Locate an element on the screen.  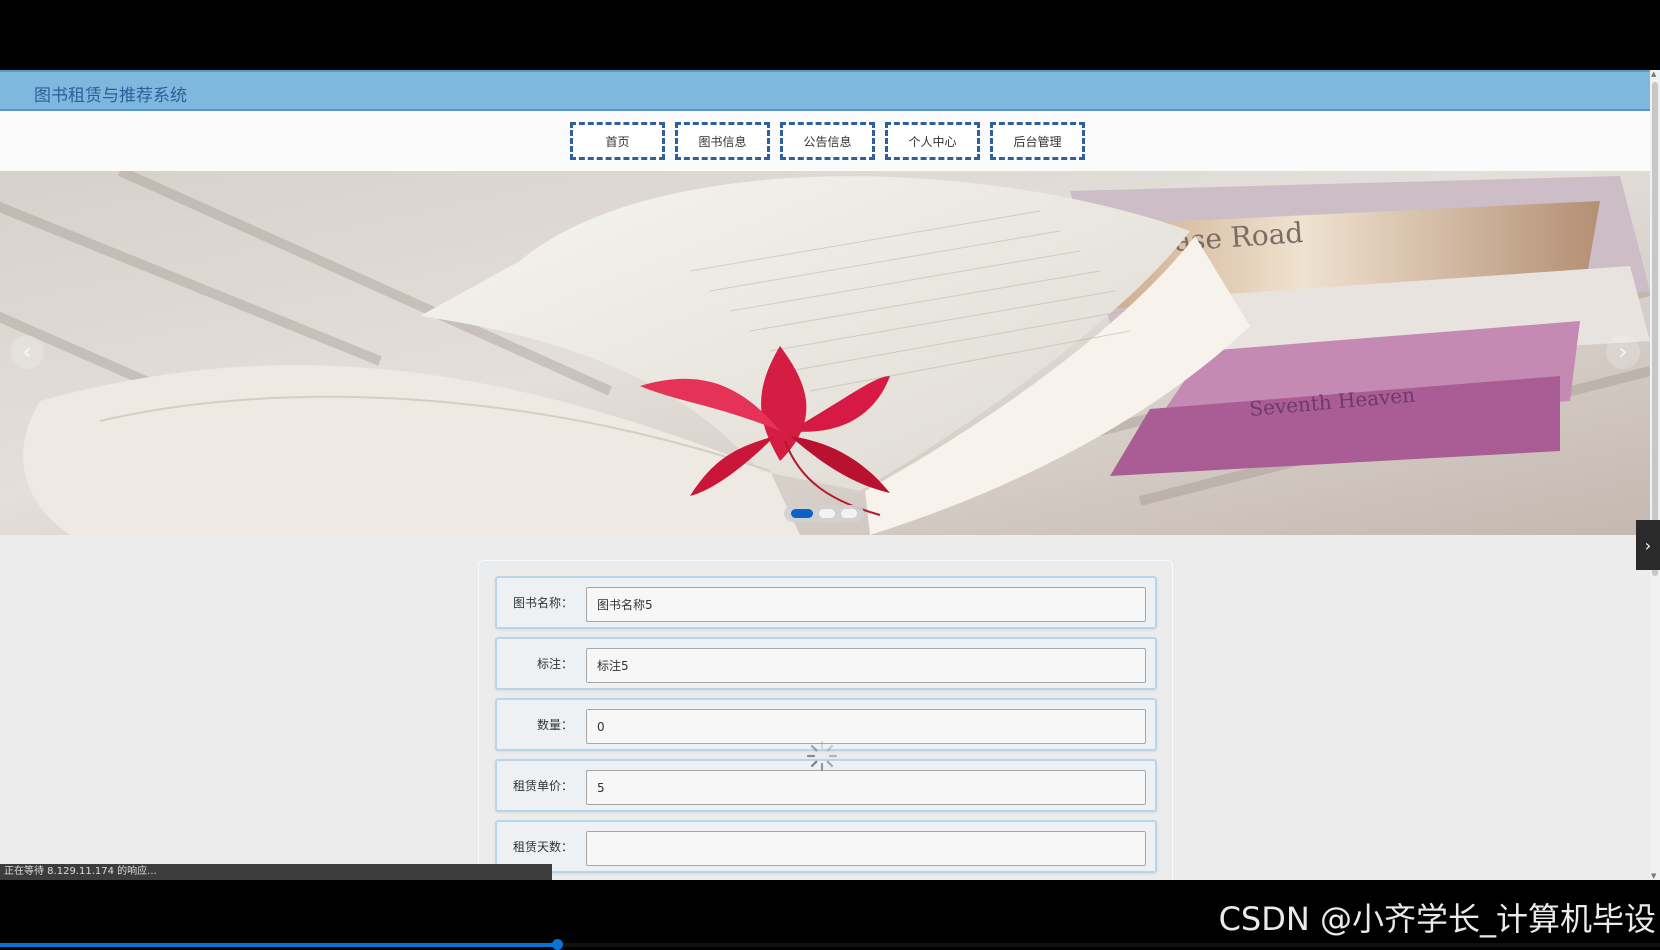
rental-days-input is located at coordinates (866, 848).